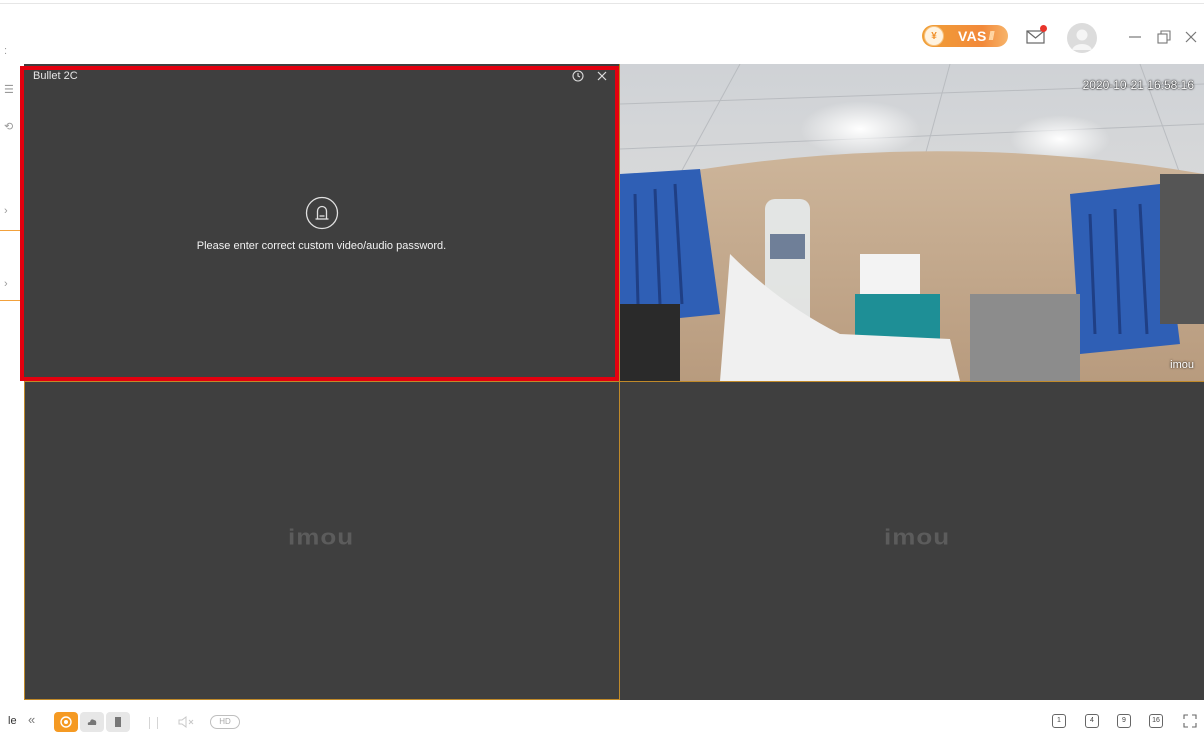 The image size is (1204, 735). What do you see at coordinates (590, 76) in the screenshot?
I see `pane-toolbar` at bounding box center [590, 76].